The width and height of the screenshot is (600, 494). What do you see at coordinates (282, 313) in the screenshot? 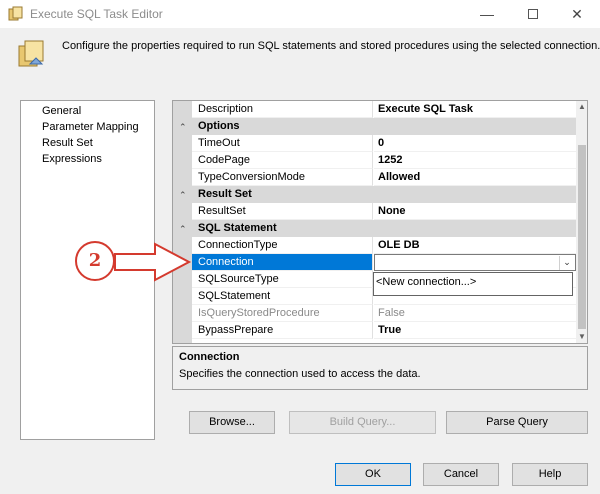
I see `property-name: IsQueryStoredProcedure` at bounding box center [282, 313].